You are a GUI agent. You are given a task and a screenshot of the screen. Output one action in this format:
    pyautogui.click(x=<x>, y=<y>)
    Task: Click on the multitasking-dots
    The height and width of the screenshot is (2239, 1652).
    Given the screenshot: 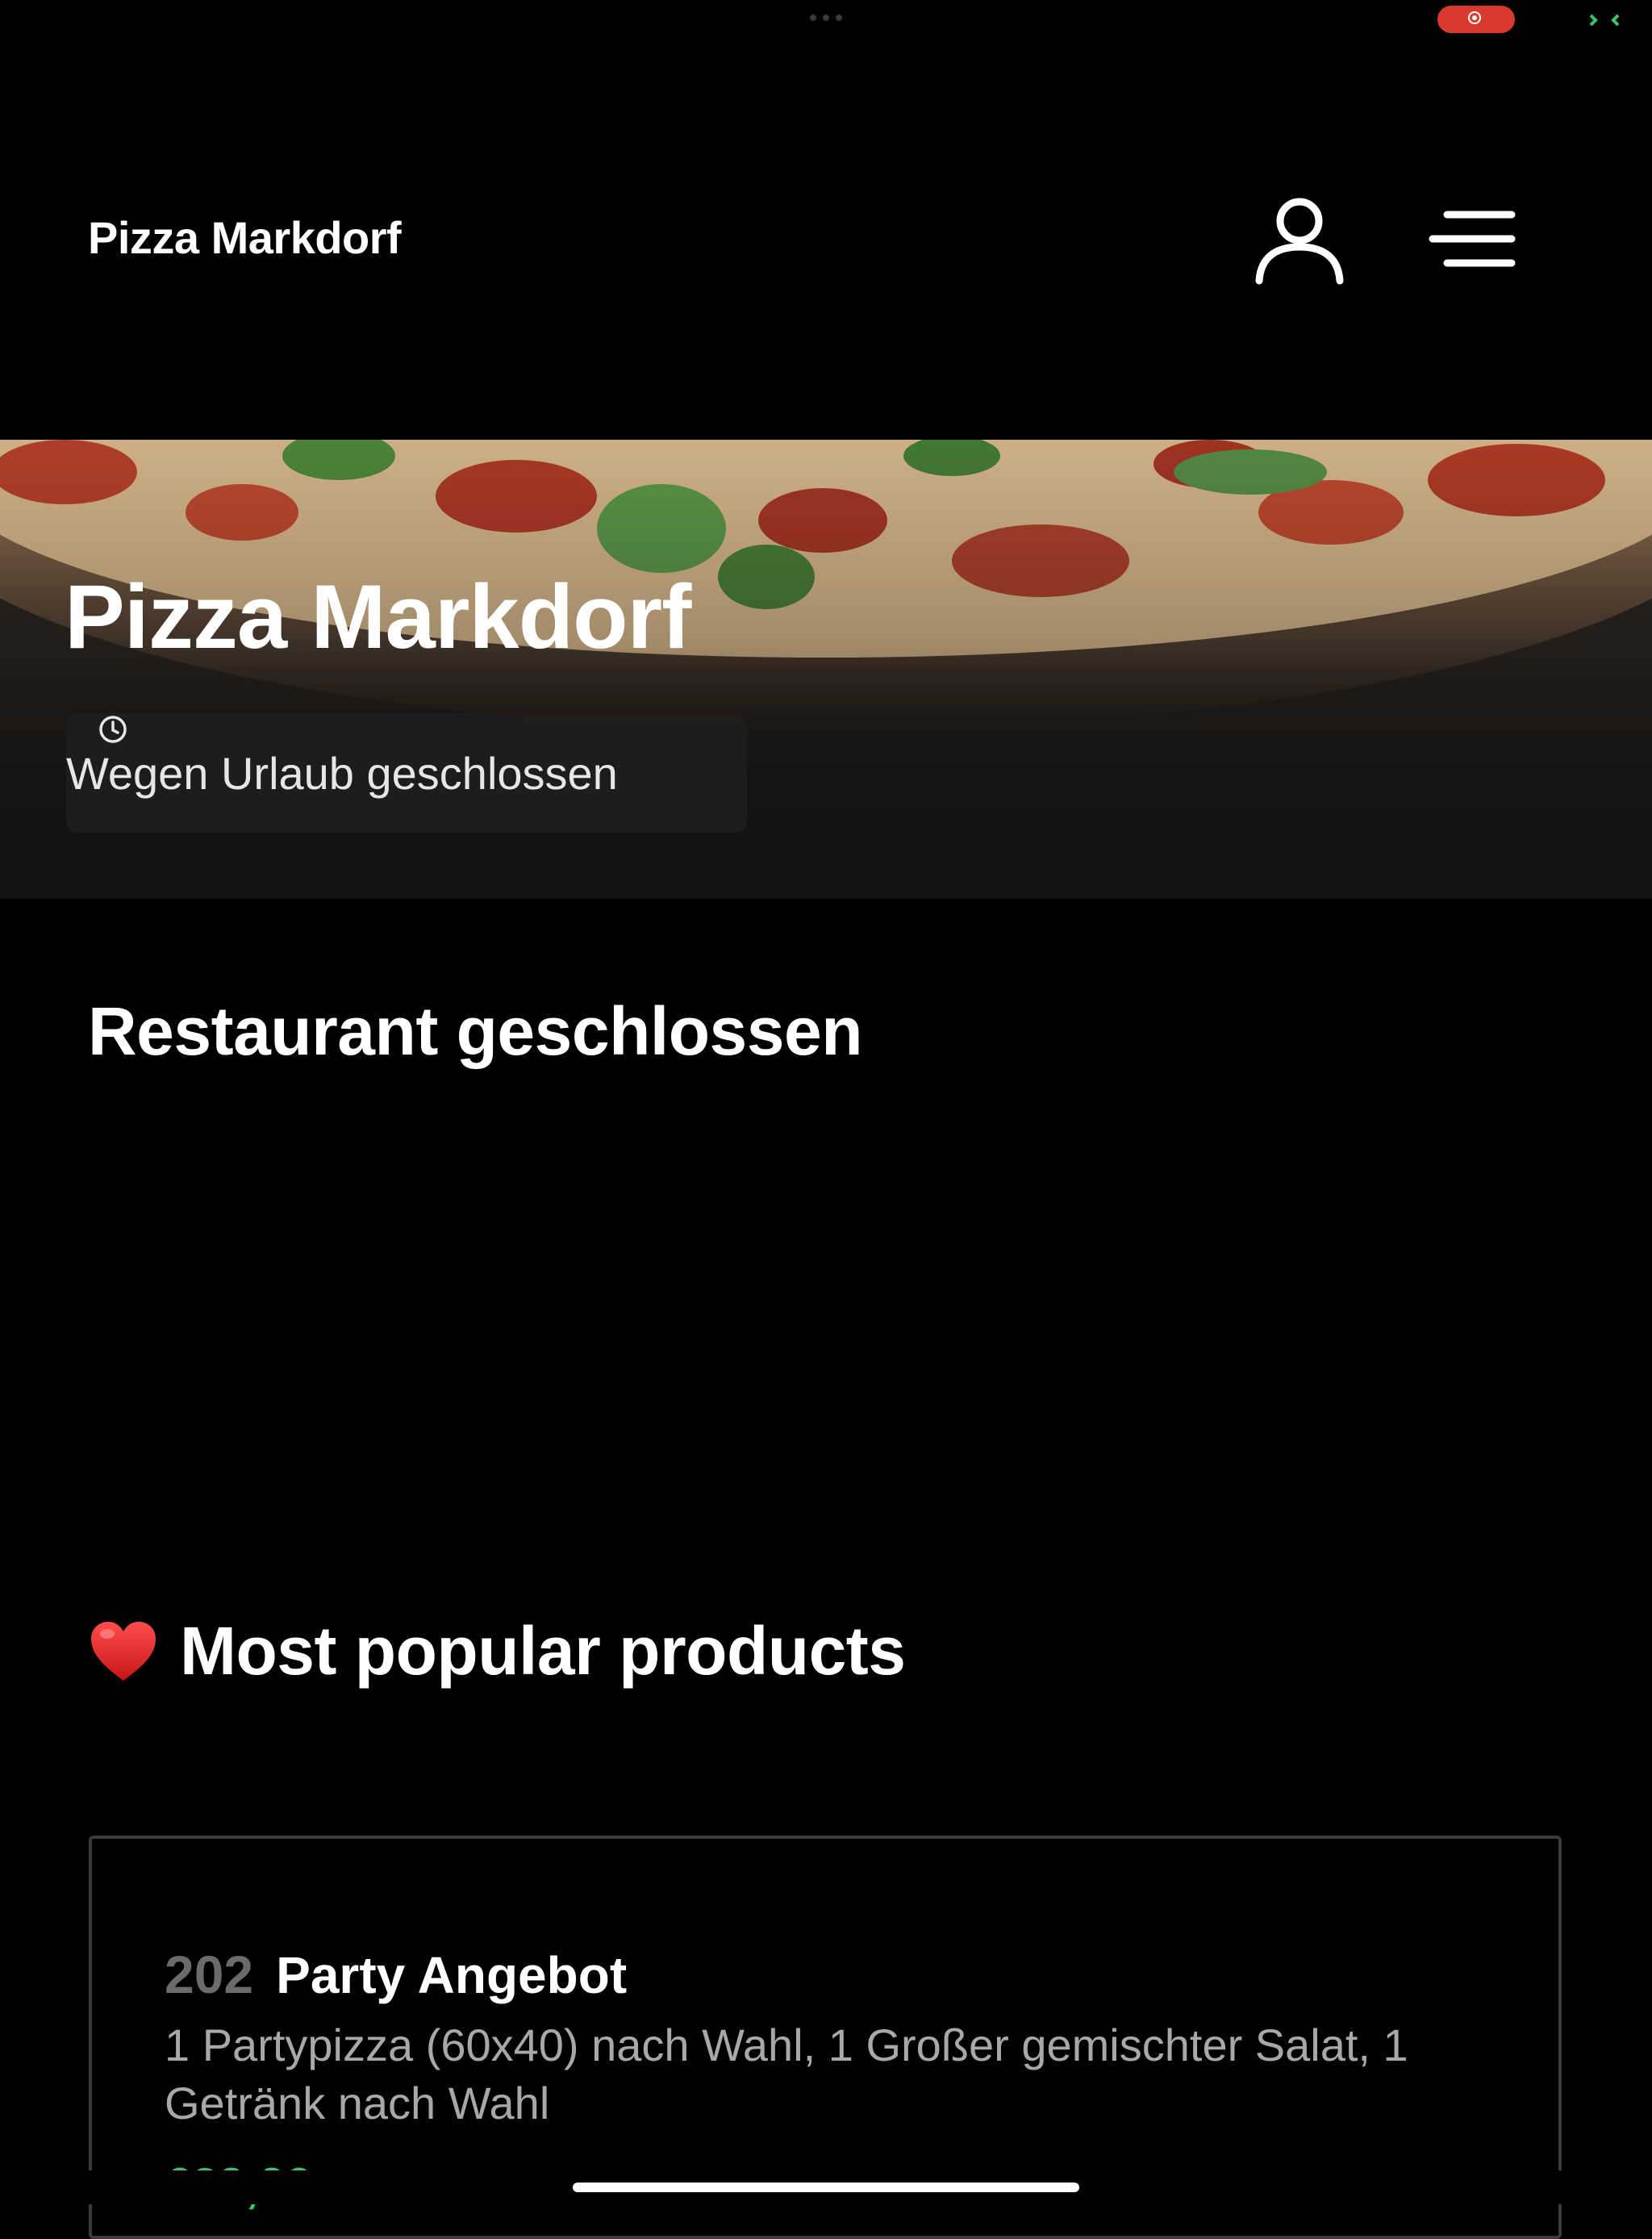 What is the action you would take?
    pyautogui.click(x=826, y=18)
    